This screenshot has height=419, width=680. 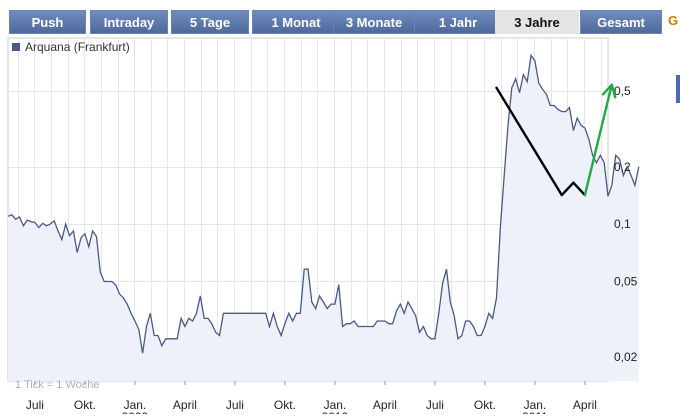 What do you see at coordinates (678, 89) in the screenshot?
I see `edge-blue-block` at bounding box center [678, 89].